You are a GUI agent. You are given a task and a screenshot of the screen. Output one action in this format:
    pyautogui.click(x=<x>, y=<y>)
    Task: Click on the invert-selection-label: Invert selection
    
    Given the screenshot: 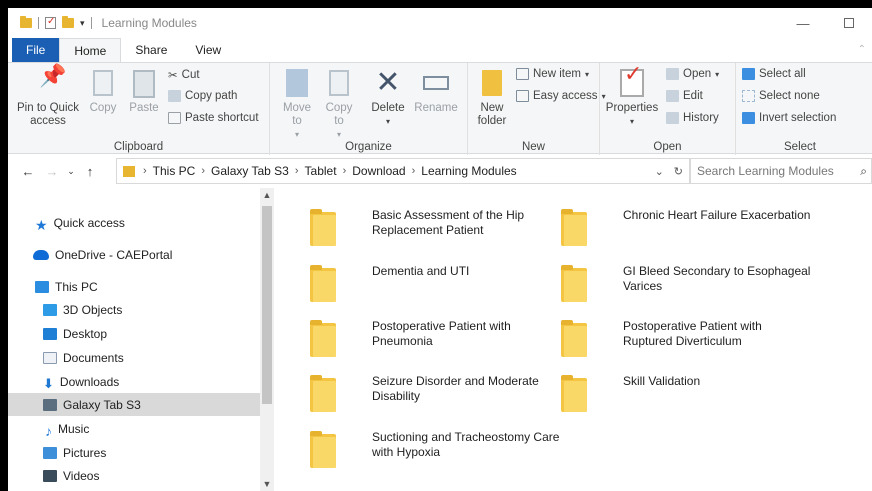 What is the action you would take?
    pyautogui.click(x=798, y=118)
    